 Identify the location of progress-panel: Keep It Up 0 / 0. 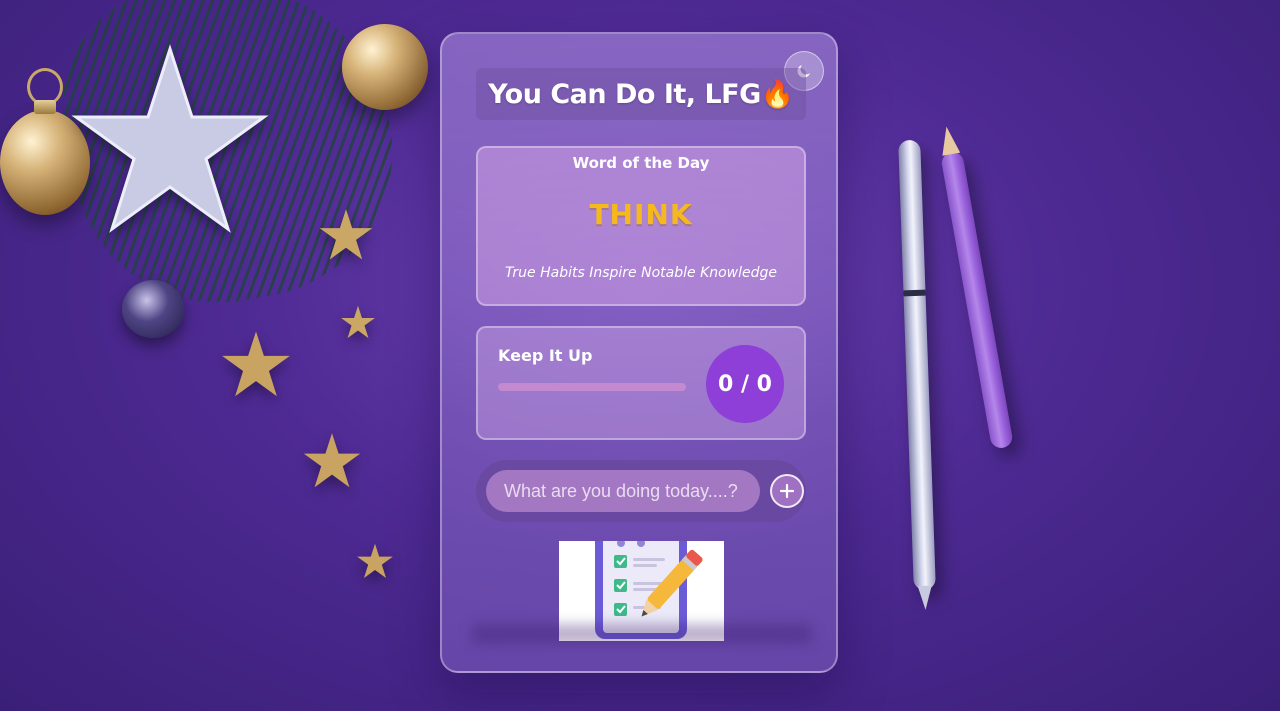
(641, 383).